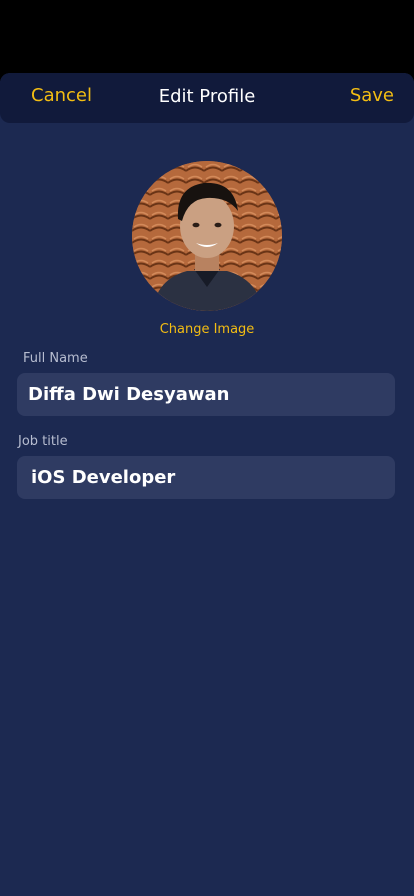  I want to click on avatar, so click(207, 236).